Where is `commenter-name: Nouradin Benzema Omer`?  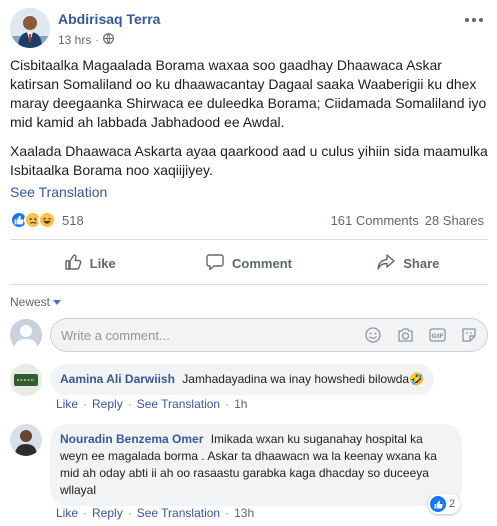
commenter-name: Nouradin Benzema Omer is located at coordinates (131, 439).